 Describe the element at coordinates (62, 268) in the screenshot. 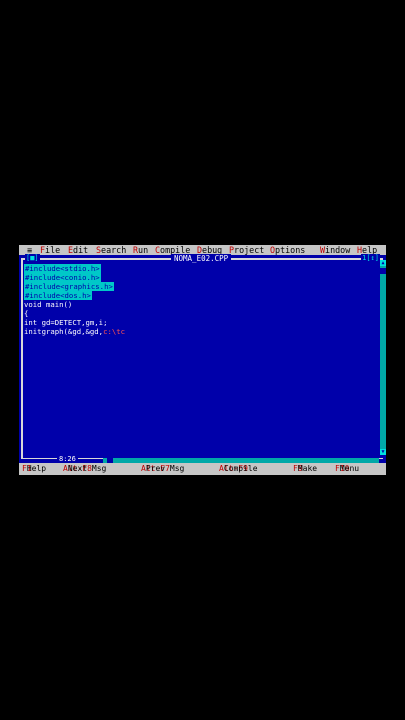

I see `selected-code-text: #include<stdio.h>` at that location.